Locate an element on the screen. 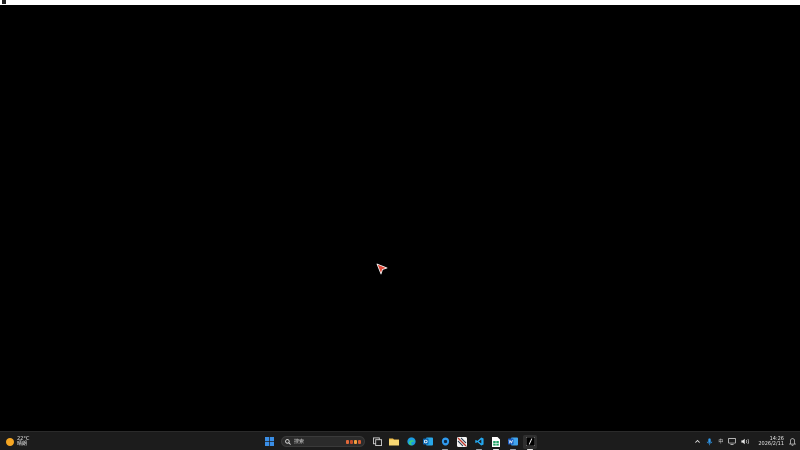 The image size is (800, 450). edge-browser-icon is located at coordinates (411, 441).